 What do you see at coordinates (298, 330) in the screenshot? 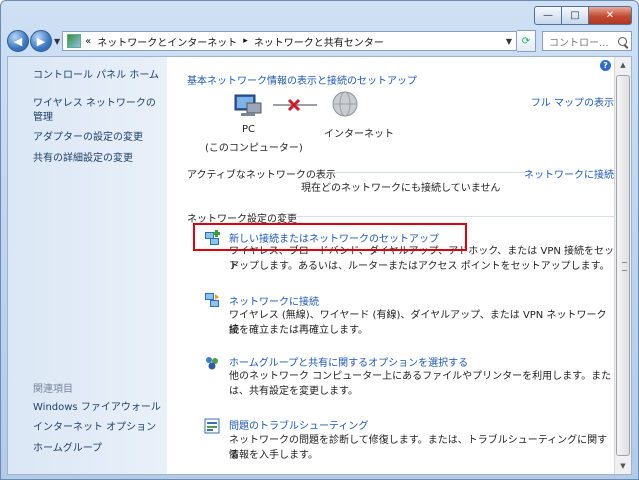
I see `task-connect-network-desc2: 続を確立または再確立します。` at bounding box center [298, 330].